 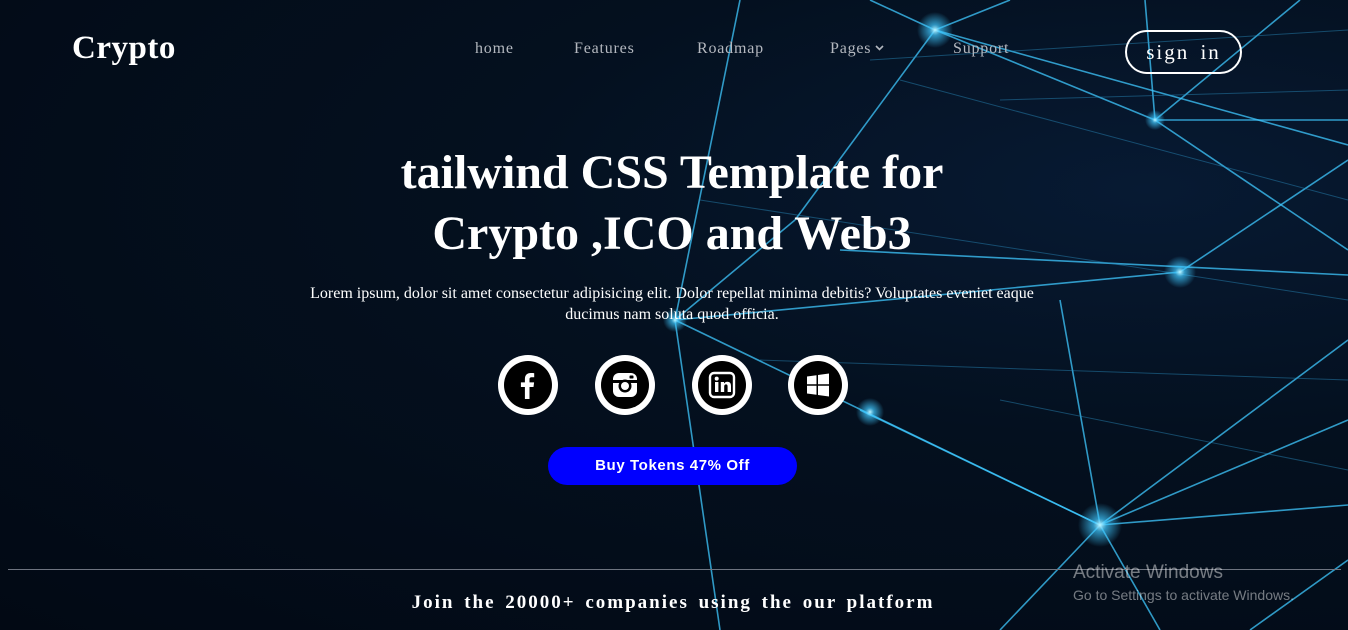 I want to click on hero-title-line-1: tailwind CSS Template for, so click(x=672, y=172).